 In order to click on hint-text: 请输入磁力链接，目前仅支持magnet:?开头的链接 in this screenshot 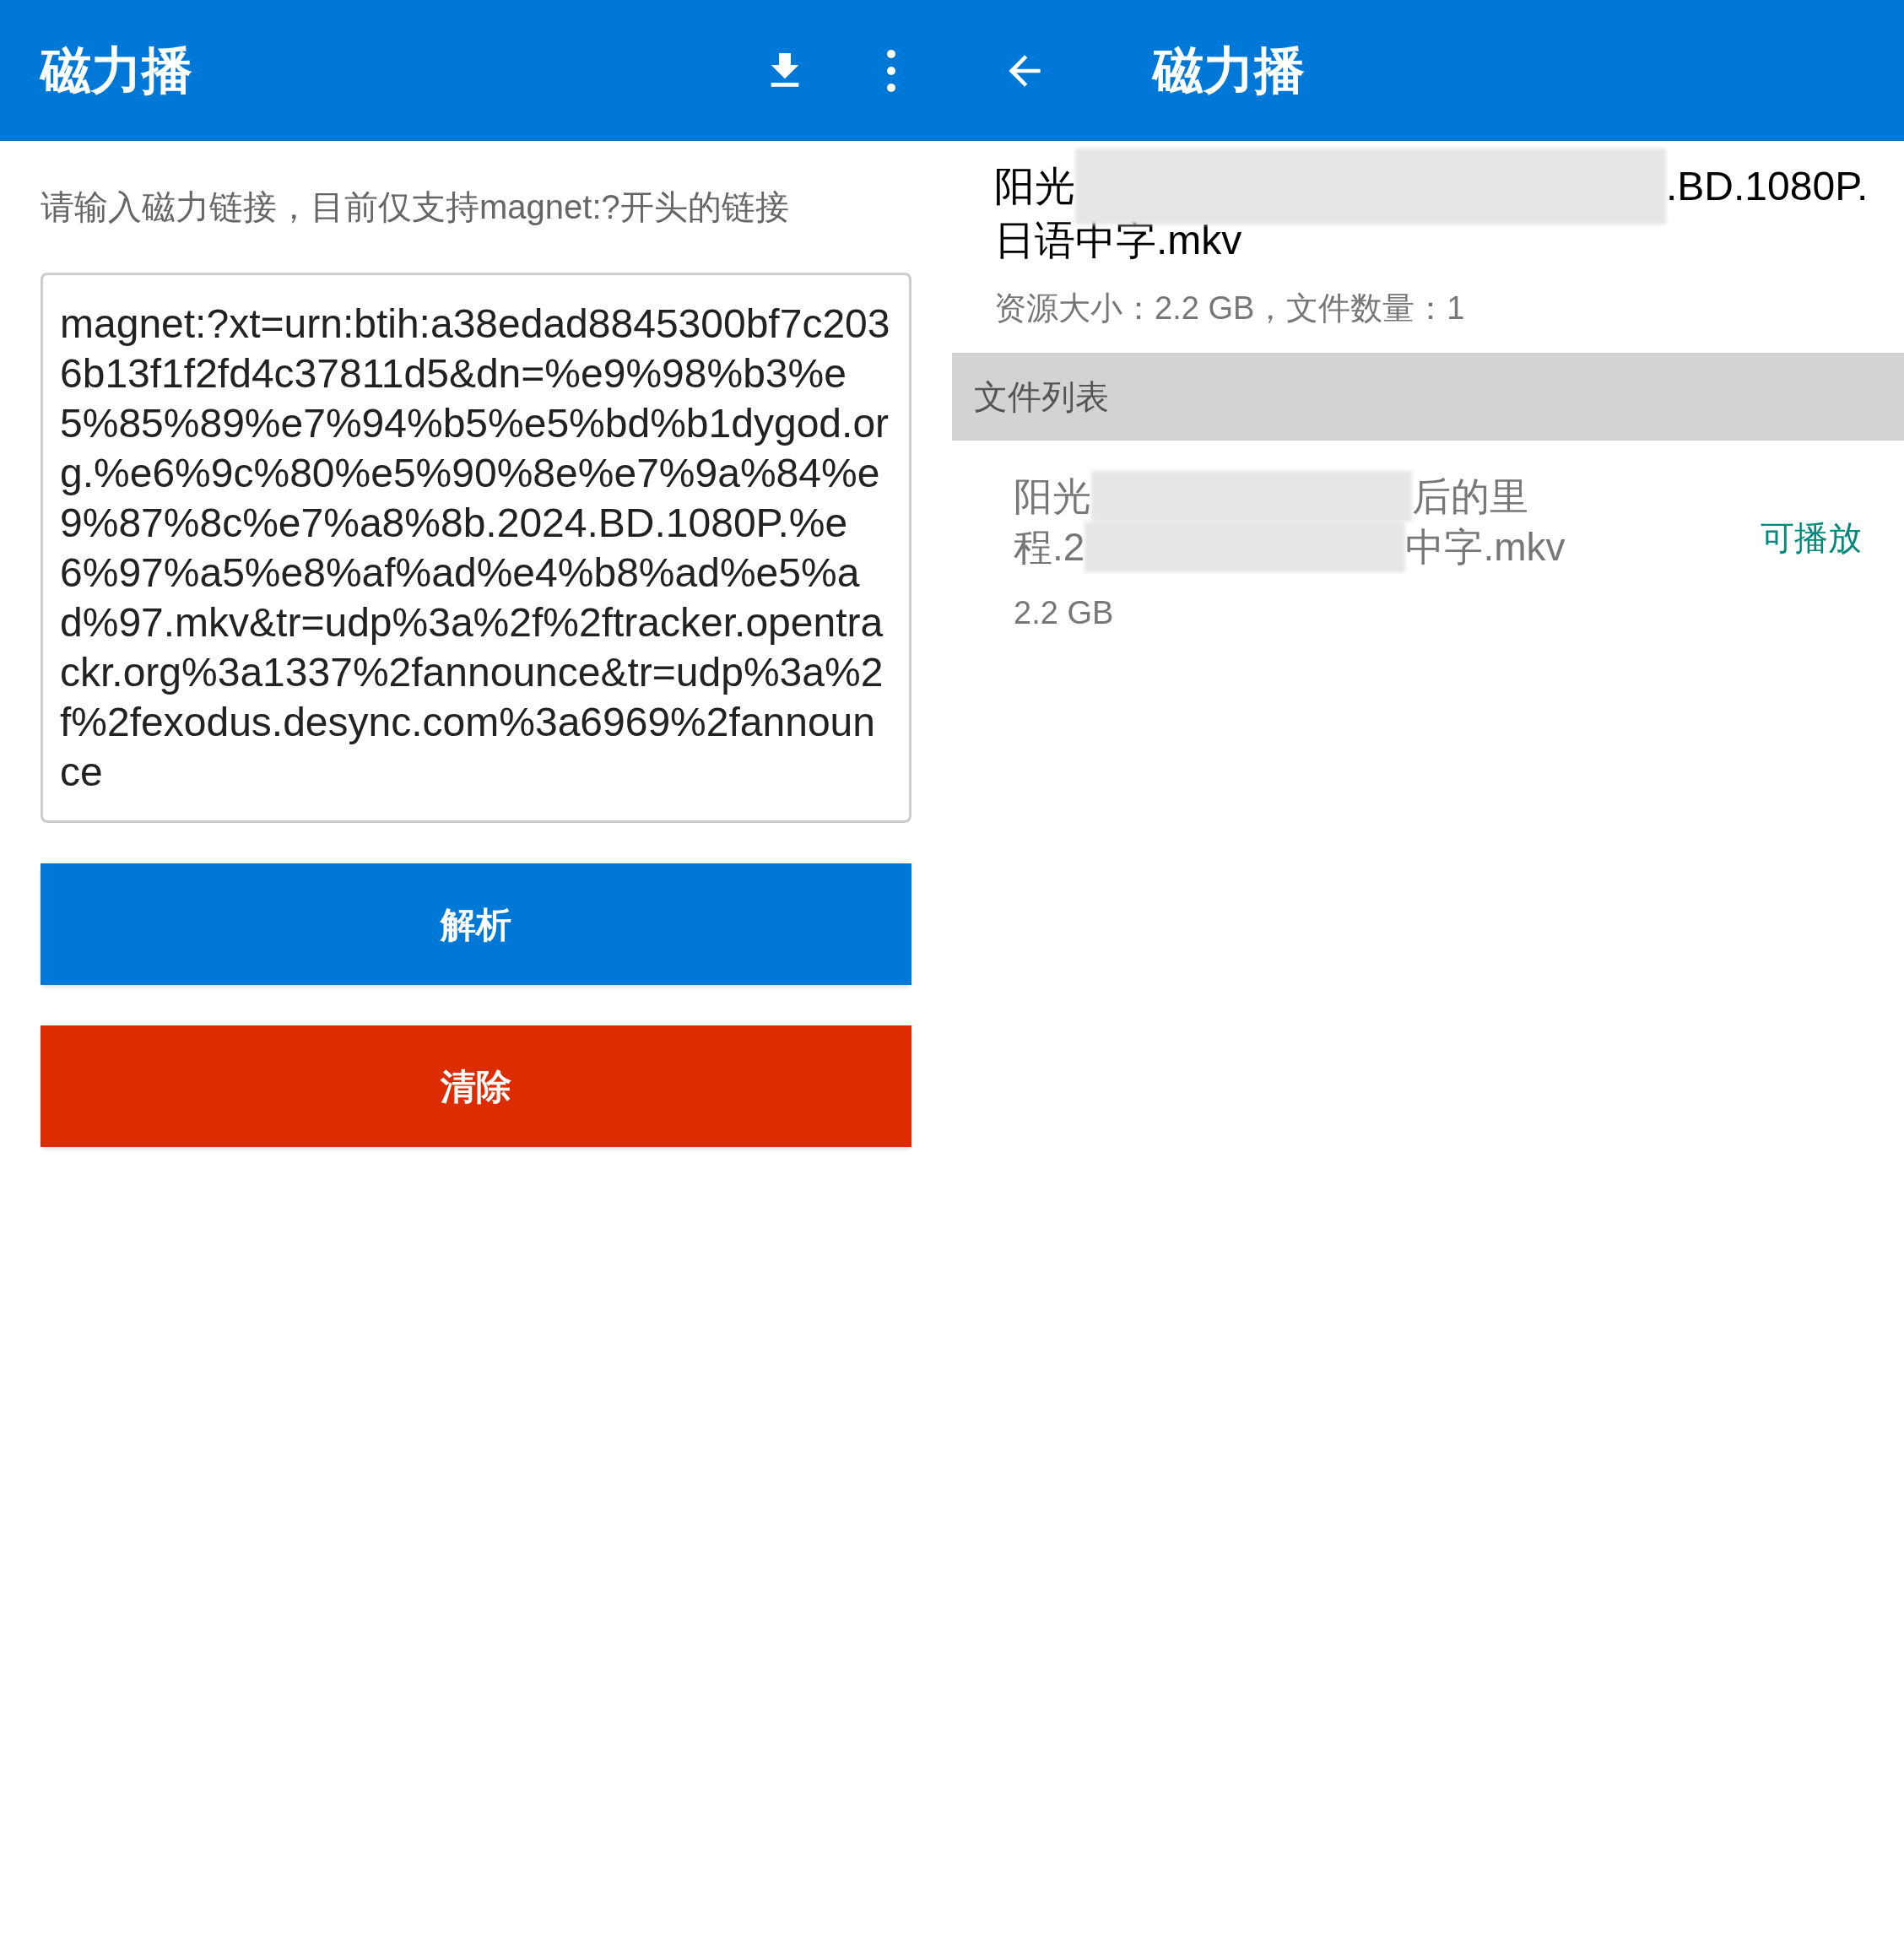, I will do `click(415, 207)`.